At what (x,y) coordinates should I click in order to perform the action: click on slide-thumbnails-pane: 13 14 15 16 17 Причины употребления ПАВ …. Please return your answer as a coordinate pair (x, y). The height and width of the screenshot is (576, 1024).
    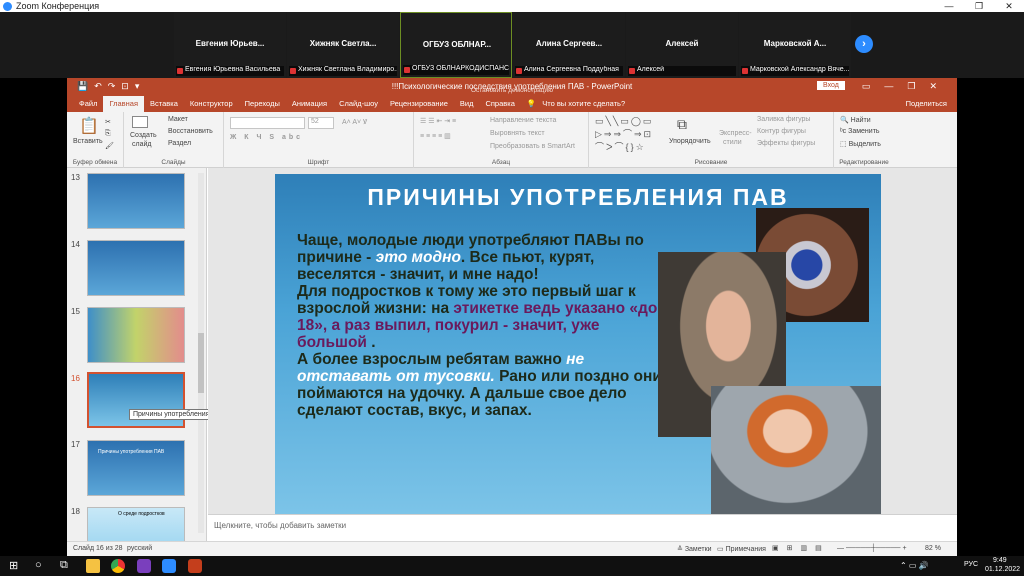
    Looking at the image, I should click on (137, 354).